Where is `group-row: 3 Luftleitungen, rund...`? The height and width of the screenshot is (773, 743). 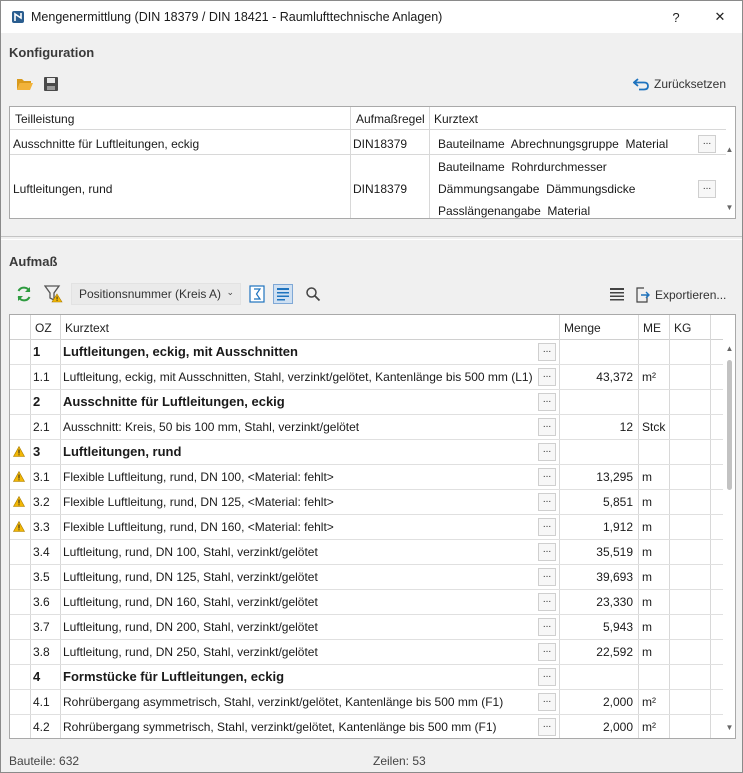 group-row: 3 Luftleitungen, rund... is located at coordinates (366, 452).